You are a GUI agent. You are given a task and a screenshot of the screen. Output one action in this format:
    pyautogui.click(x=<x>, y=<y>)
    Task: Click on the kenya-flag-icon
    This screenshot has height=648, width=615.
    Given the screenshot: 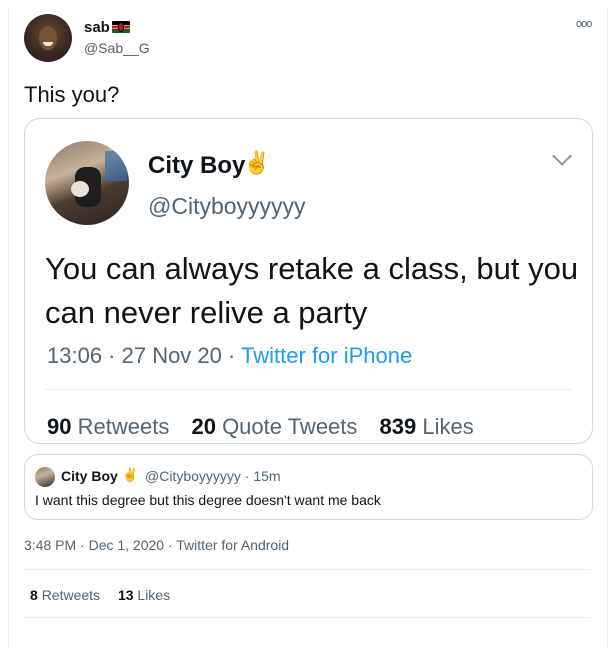 What is the action you would take?
    pyautogui.click(x=121, y=27)
    